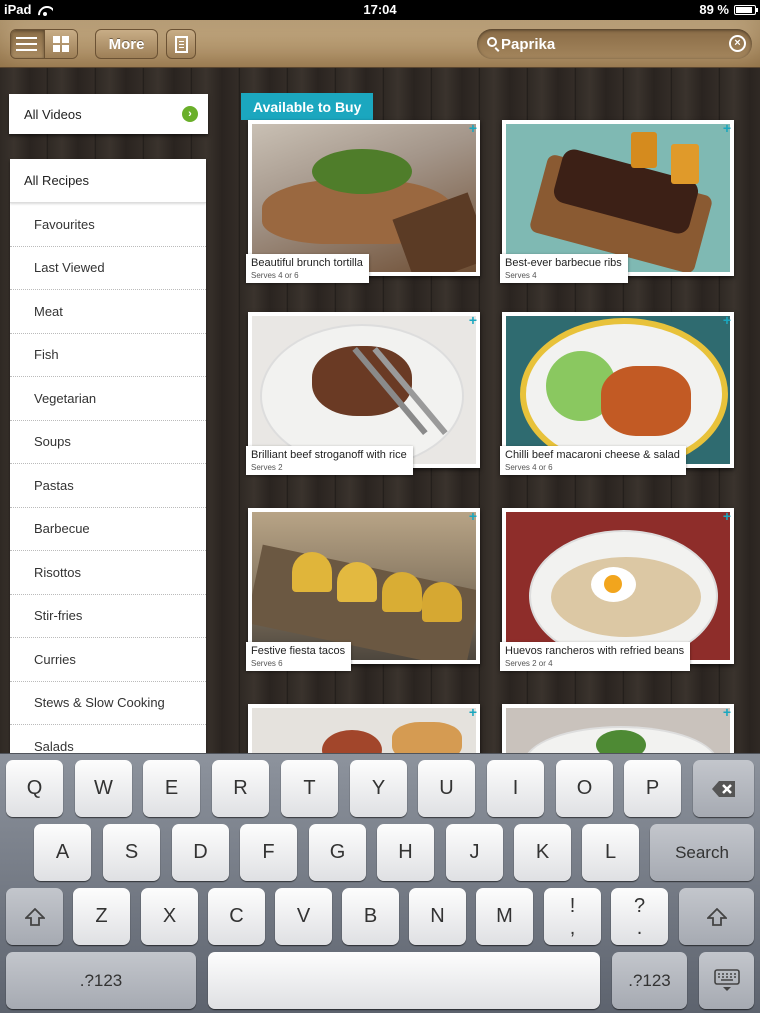  What do you see at coordinates (652, 788) in the screenshot?
I see `key-p: P` at bounding box center [652, 788].